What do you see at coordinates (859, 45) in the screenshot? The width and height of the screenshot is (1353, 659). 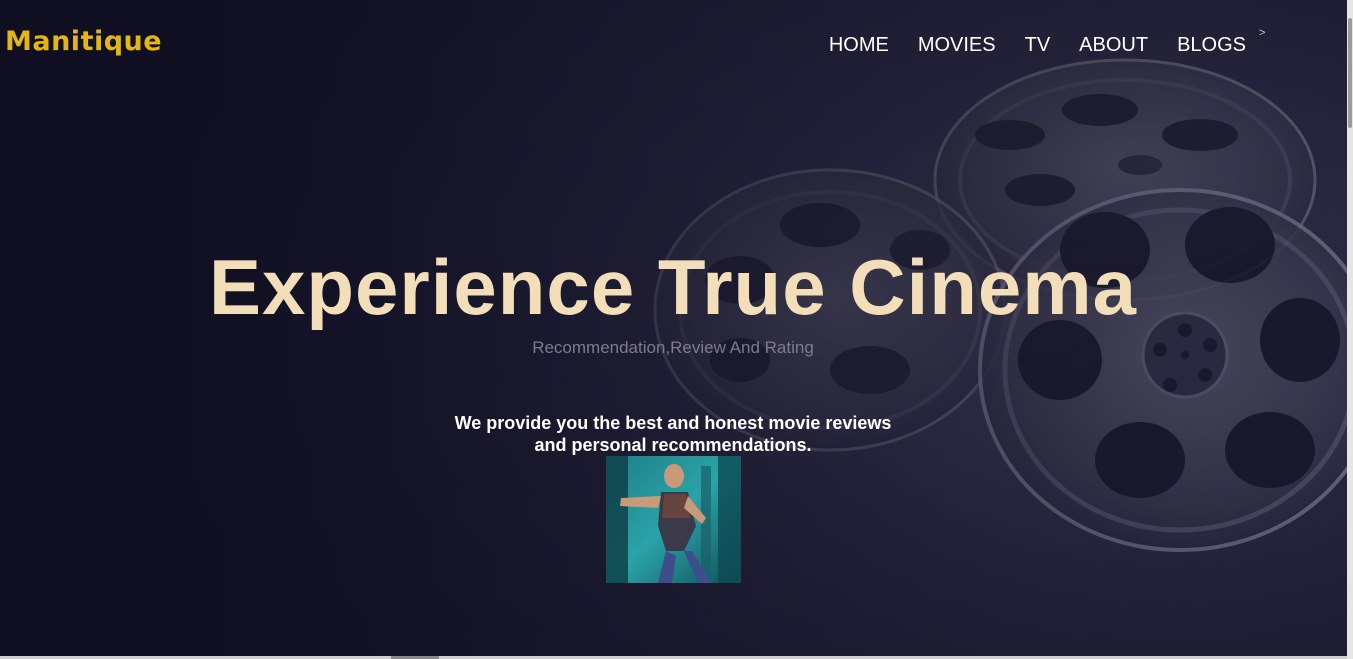 I see `nav-home: HOME` at bounding box center [859, 45].